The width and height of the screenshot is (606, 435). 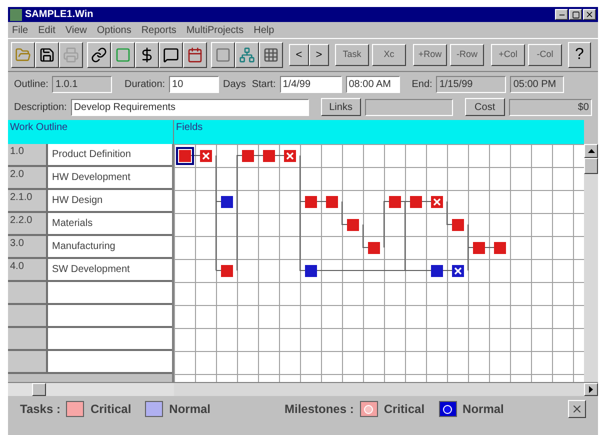 I want to click on field-label: Duration:, so click(x=145, y=85).